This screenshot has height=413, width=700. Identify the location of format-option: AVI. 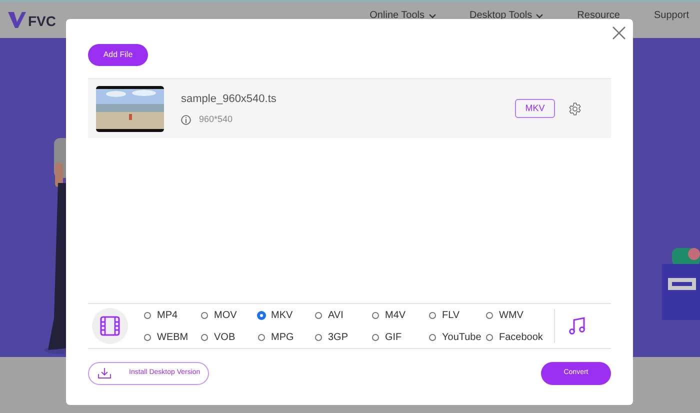
(343, 315).